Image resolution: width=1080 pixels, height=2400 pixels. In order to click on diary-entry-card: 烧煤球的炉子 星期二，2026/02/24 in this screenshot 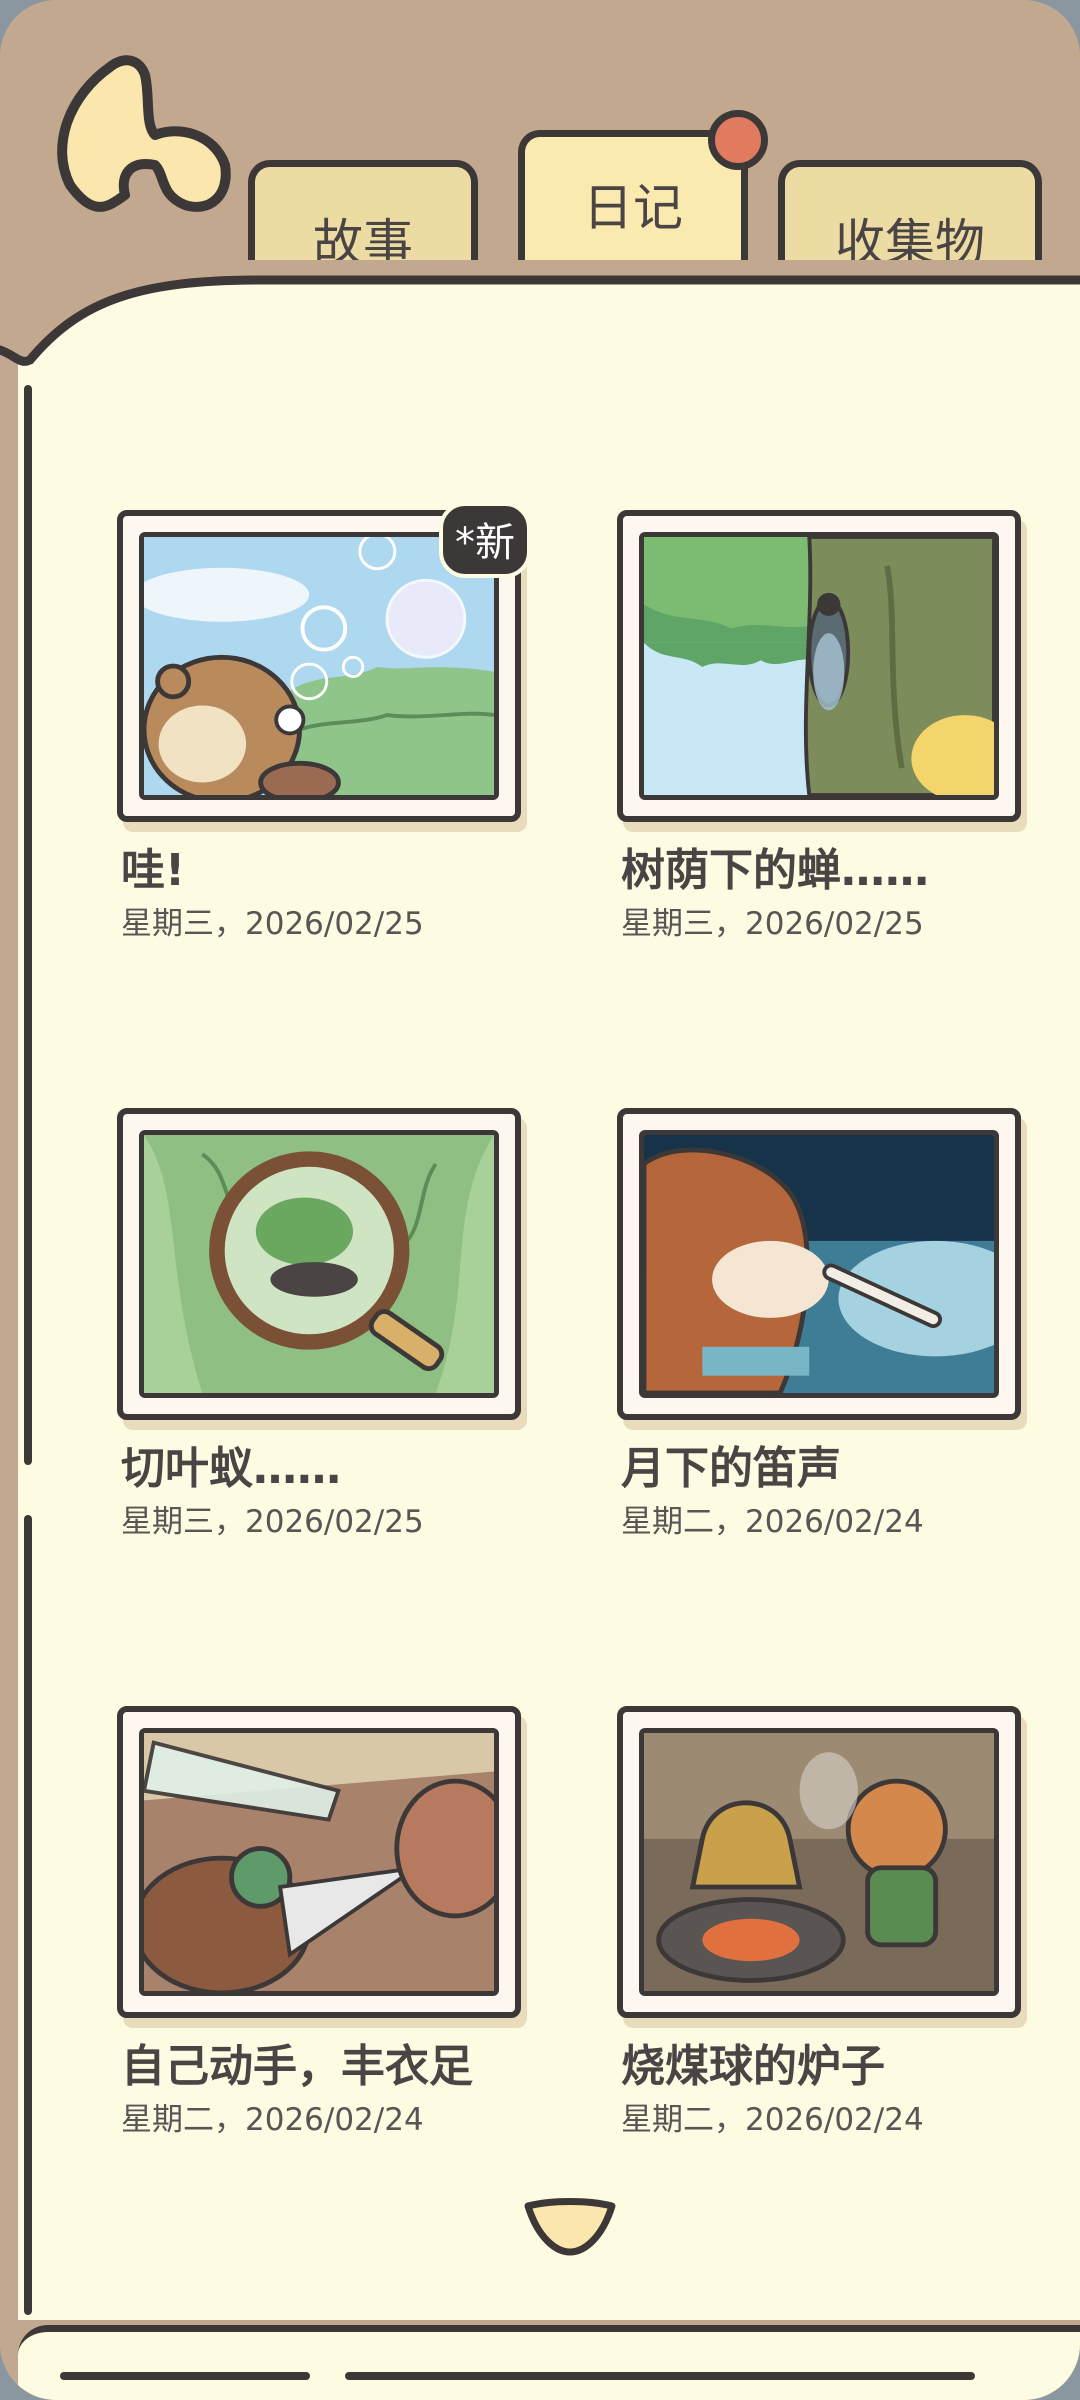, I will do `click(822, 1922)`.